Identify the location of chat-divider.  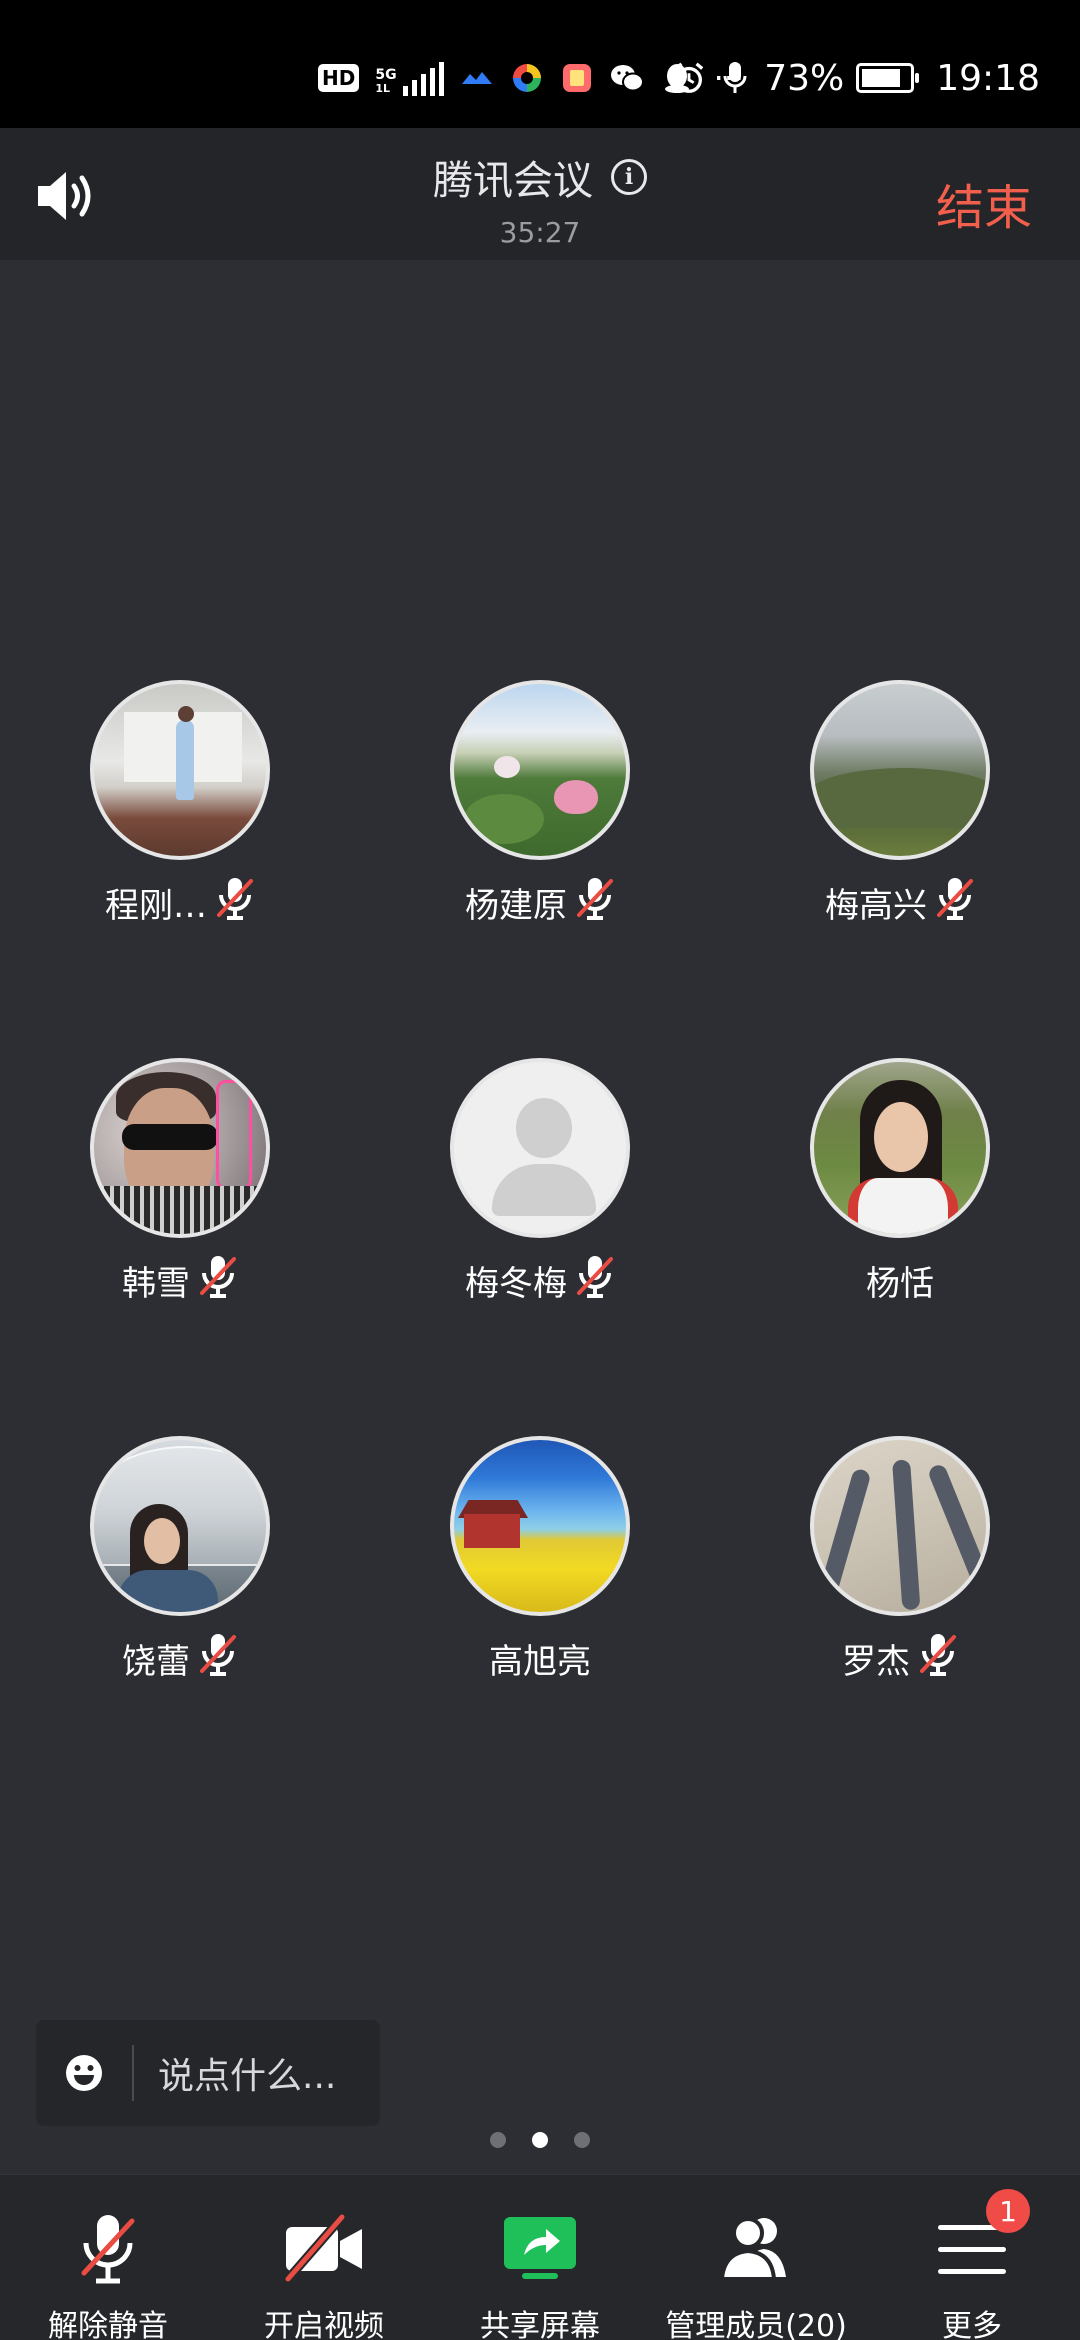
(133, 2073).